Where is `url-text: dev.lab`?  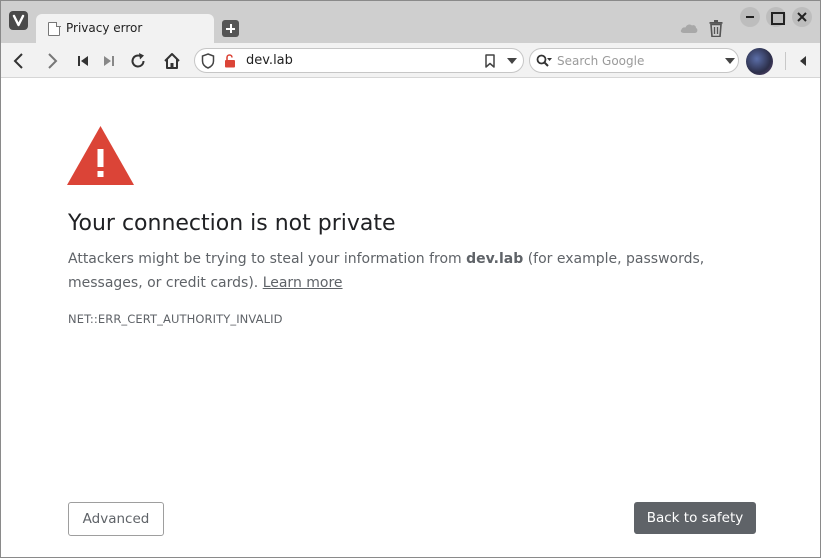 url-text: dev.lab is located at coordinates (269, 60).